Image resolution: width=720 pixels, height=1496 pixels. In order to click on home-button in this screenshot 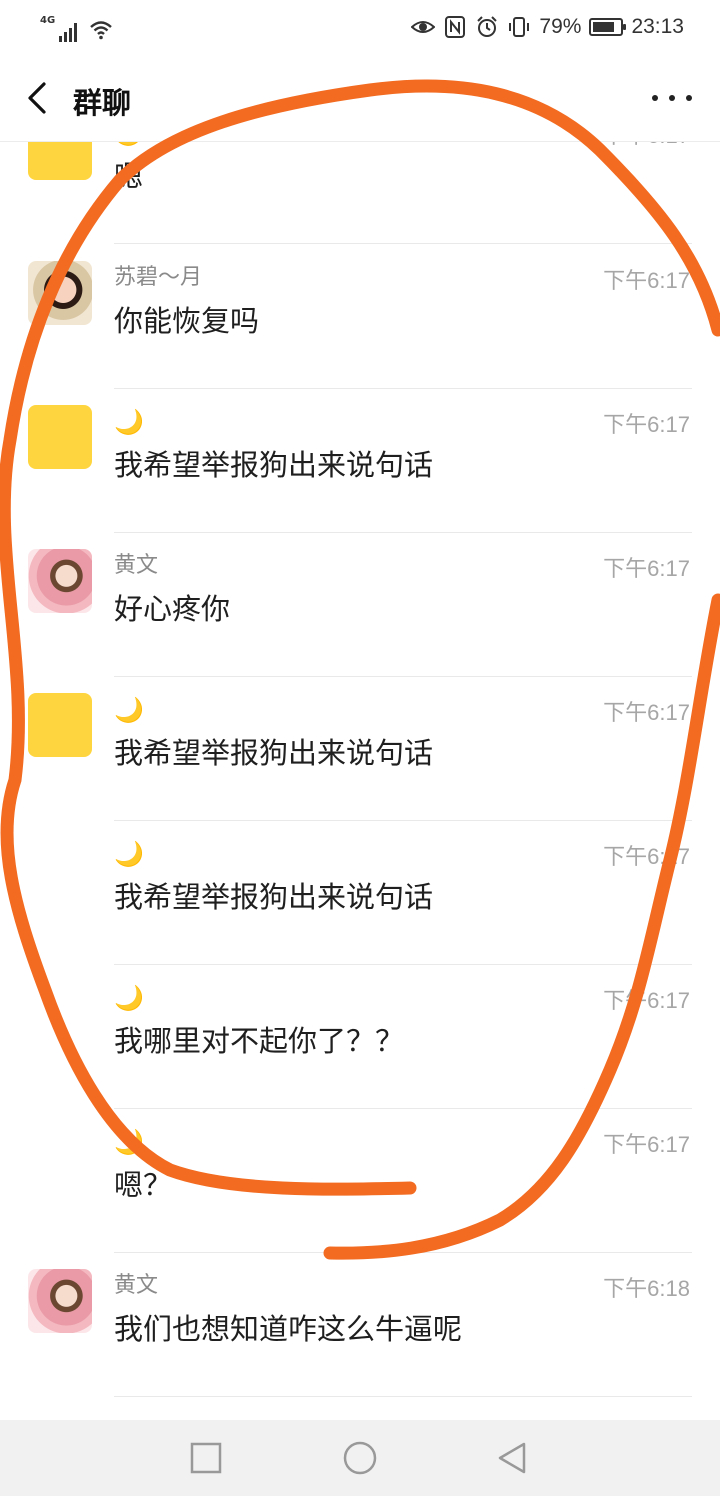, I will do `click(360, 1458)`.